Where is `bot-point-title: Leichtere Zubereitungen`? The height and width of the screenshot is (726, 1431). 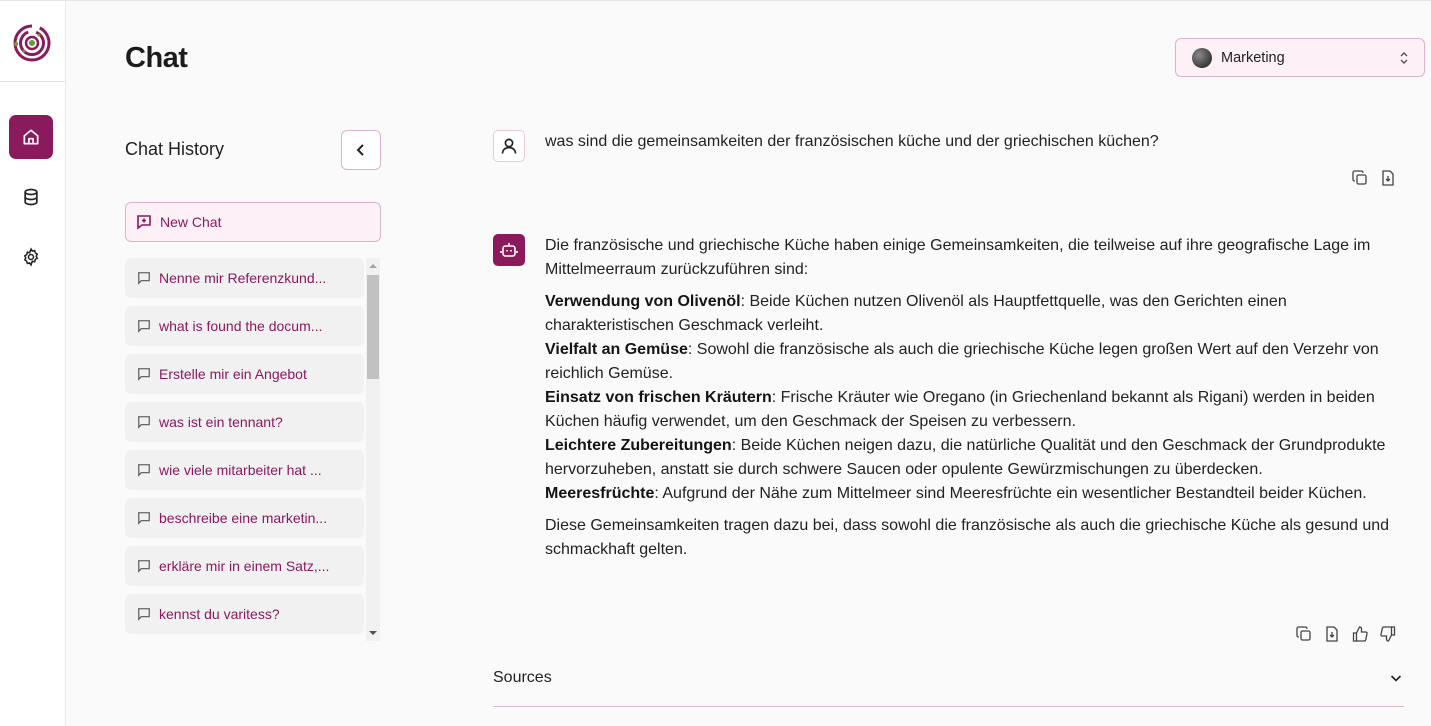 bot-point-title: Leichtere Zubereitungen is located at coordinates (638, 445).